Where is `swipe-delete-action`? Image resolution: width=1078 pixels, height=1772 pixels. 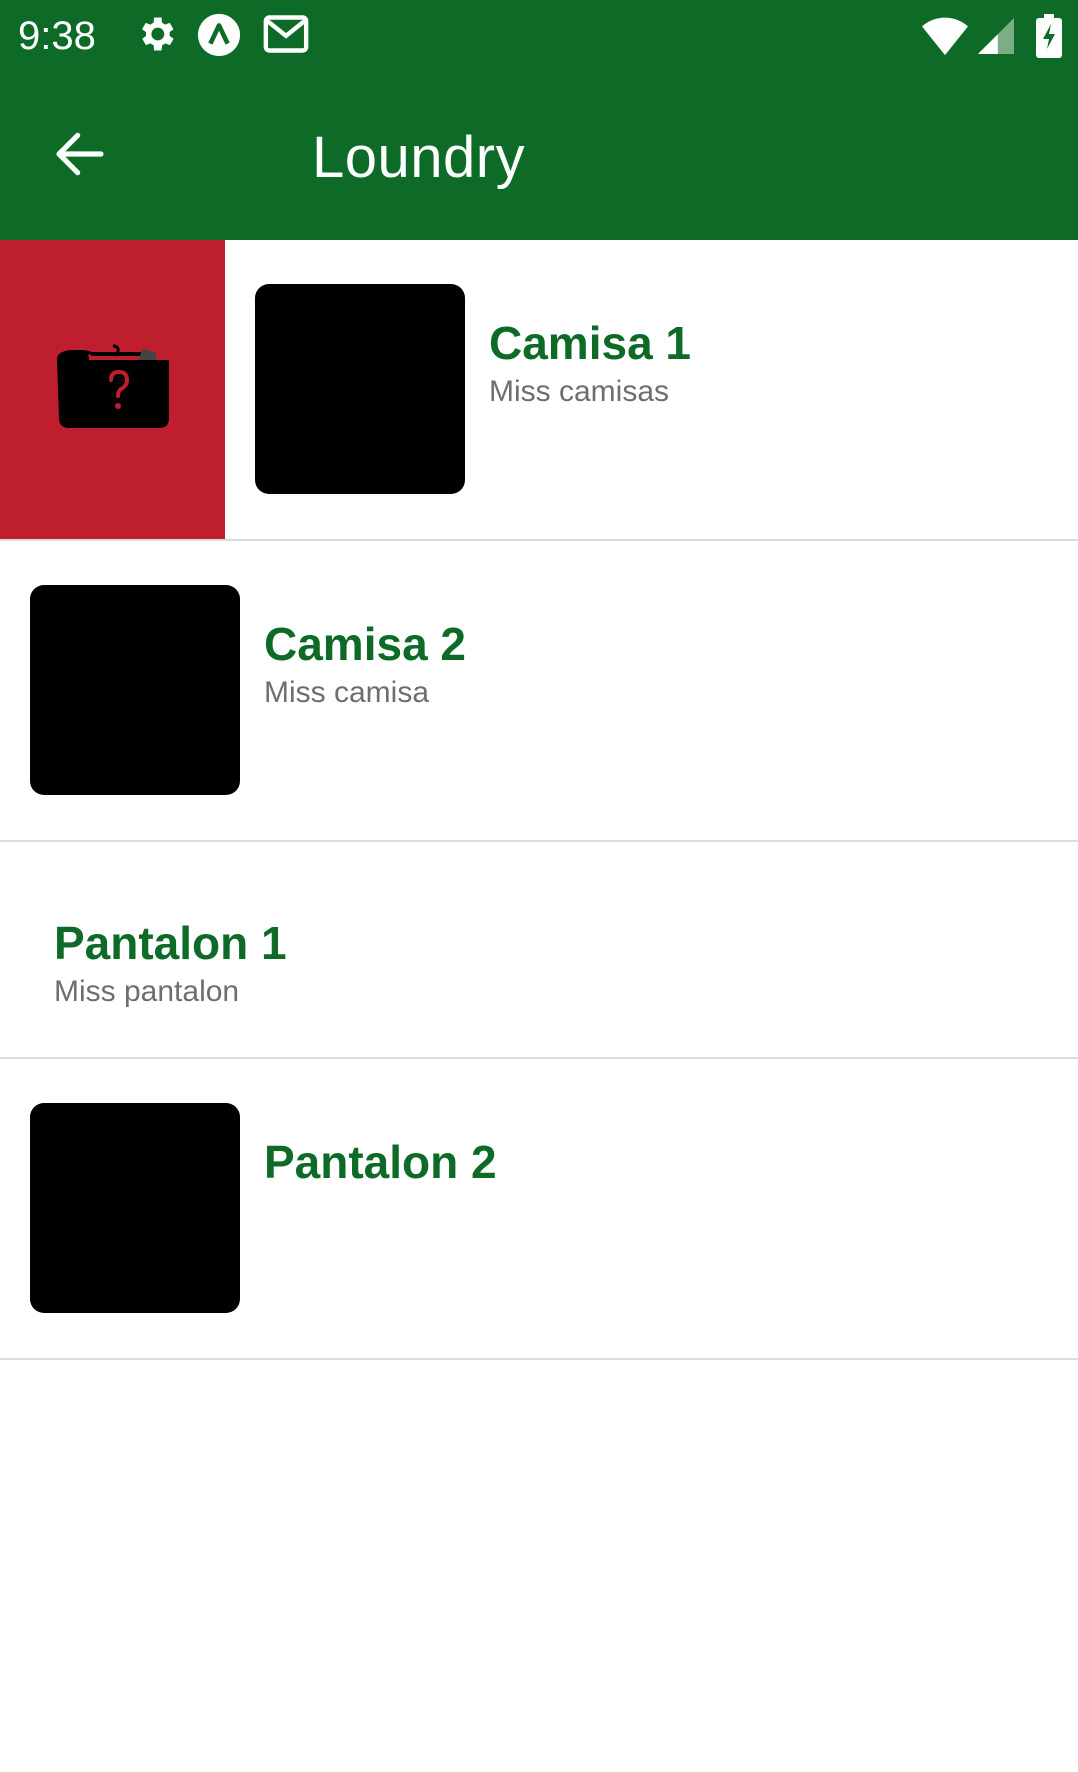 swipe-delete-action is located at coordinates (112, 389).